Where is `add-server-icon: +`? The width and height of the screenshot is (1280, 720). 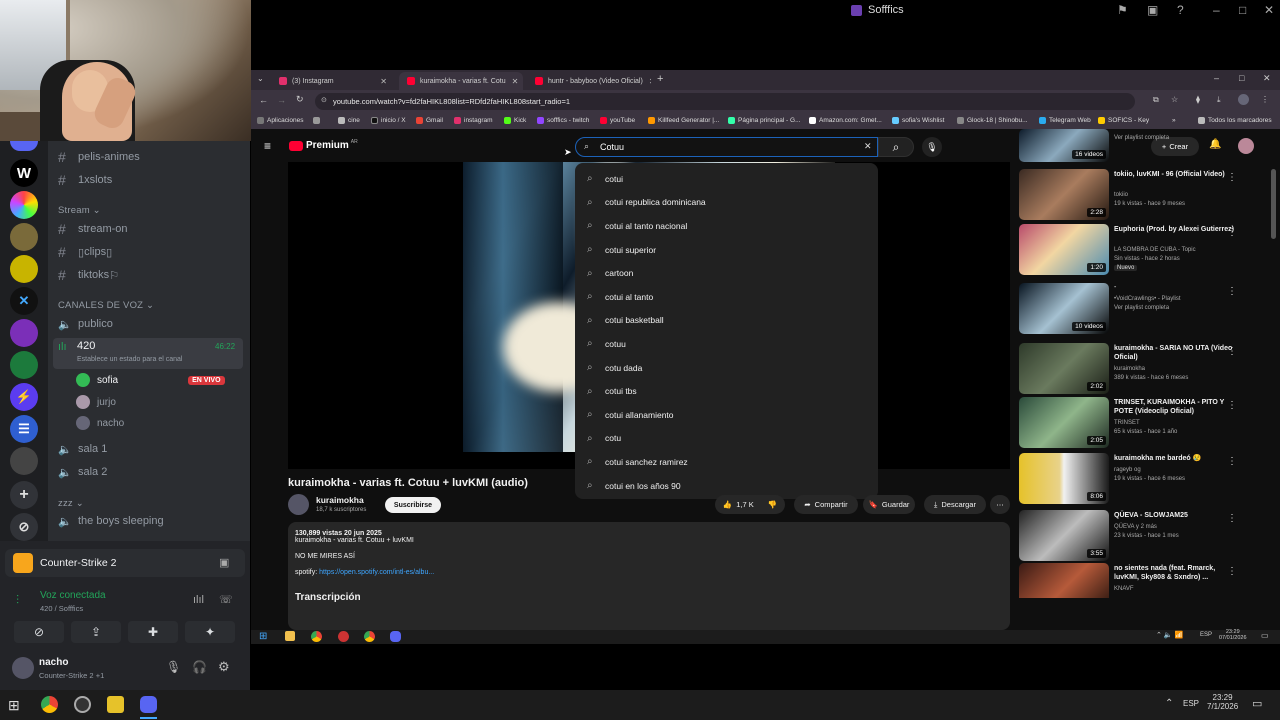
add-server-icon: + is located at coordinates (24, 495).